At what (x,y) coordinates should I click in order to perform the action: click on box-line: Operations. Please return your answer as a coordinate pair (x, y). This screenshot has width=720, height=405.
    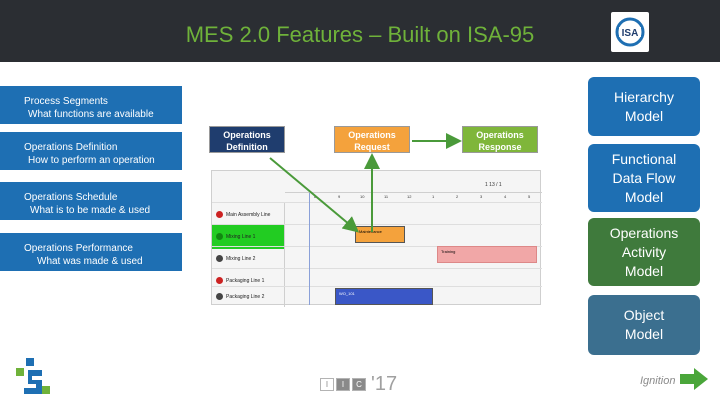
    Looking at the image, I should click on (644, 232).